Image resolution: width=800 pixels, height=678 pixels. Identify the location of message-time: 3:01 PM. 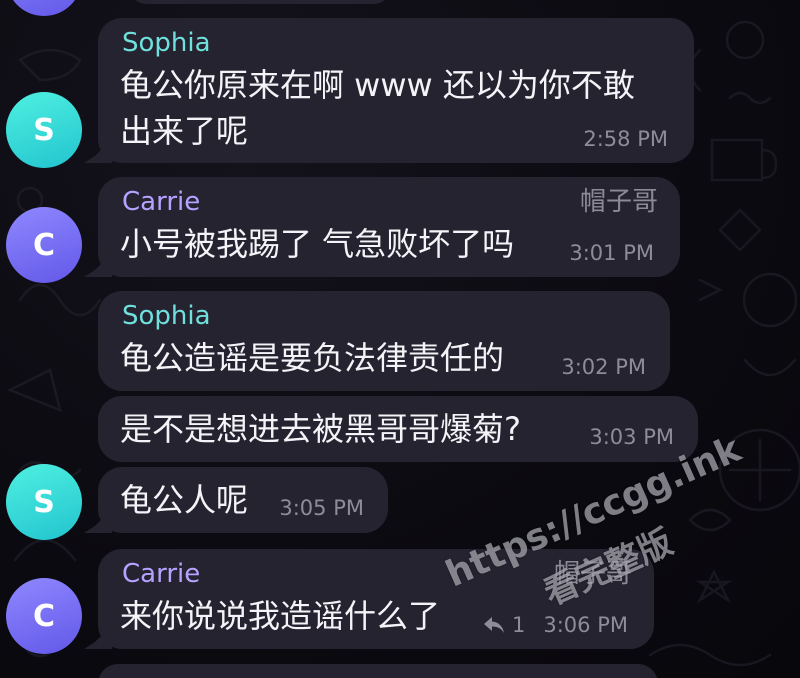
(611, 253).